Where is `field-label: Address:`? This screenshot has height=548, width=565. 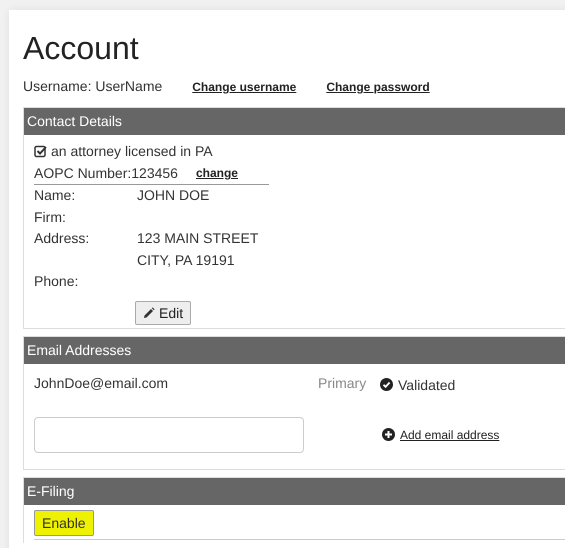 field-label: Address: is located at coordinates (62, 238).